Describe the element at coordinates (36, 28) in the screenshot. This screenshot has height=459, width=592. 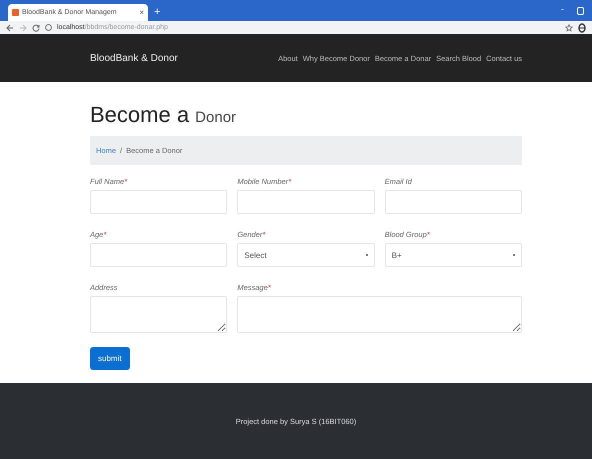
I see `reload-icon` at that location.